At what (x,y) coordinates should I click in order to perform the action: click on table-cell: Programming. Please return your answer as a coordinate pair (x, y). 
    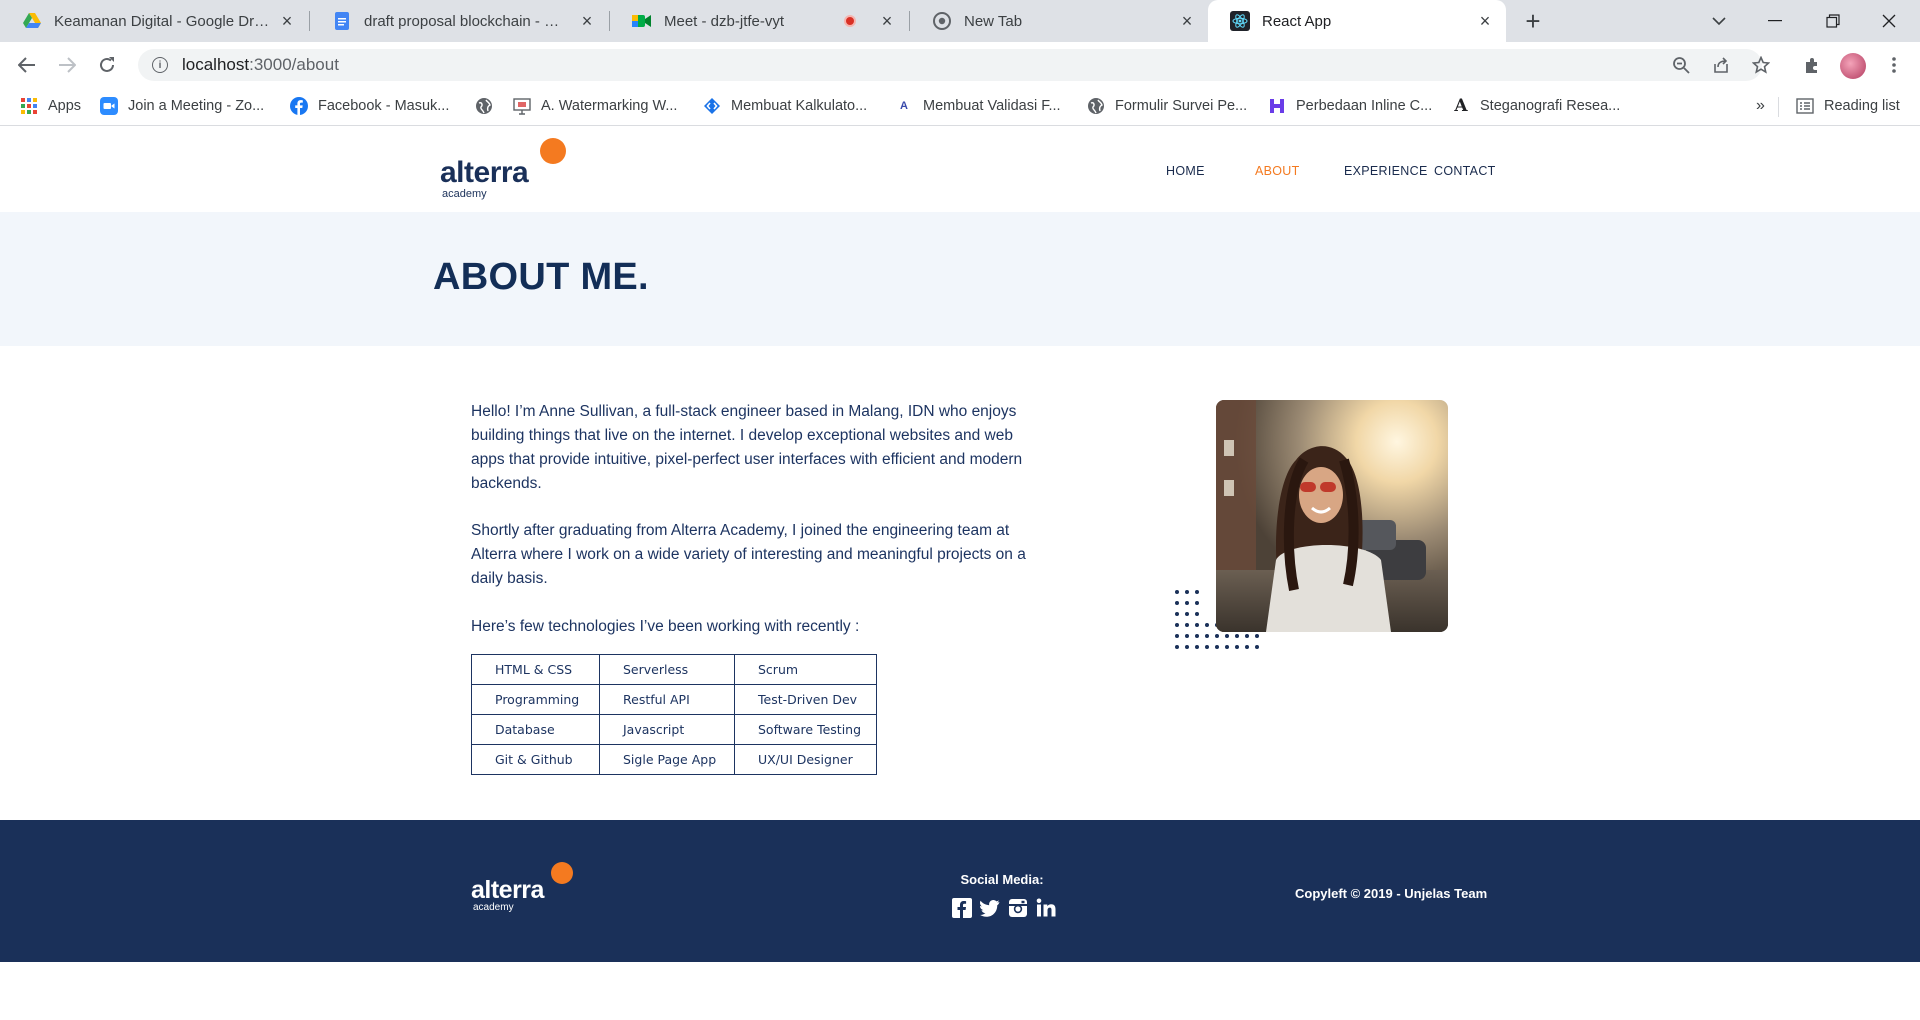
    Looking at the image, I should click on (535, 699).